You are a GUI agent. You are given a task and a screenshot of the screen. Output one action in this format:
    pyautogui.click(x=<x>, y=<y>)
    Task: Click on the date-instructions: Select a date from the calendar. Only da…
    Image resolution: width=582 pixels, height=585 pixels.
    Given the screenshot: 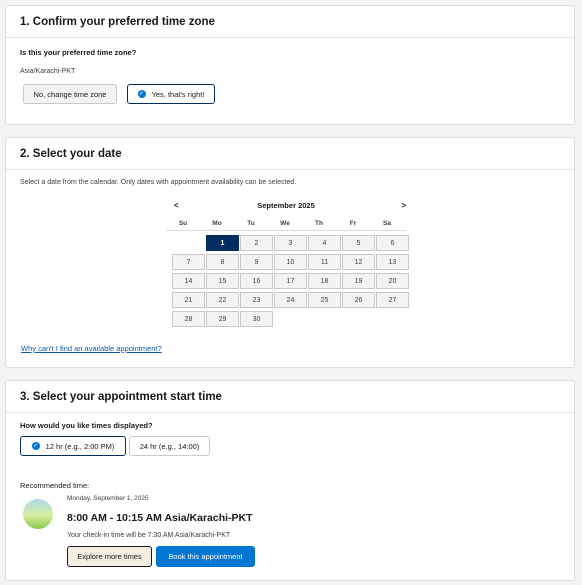 What is the action you would take?
    pyautogui.click(x=158, y=182)
    